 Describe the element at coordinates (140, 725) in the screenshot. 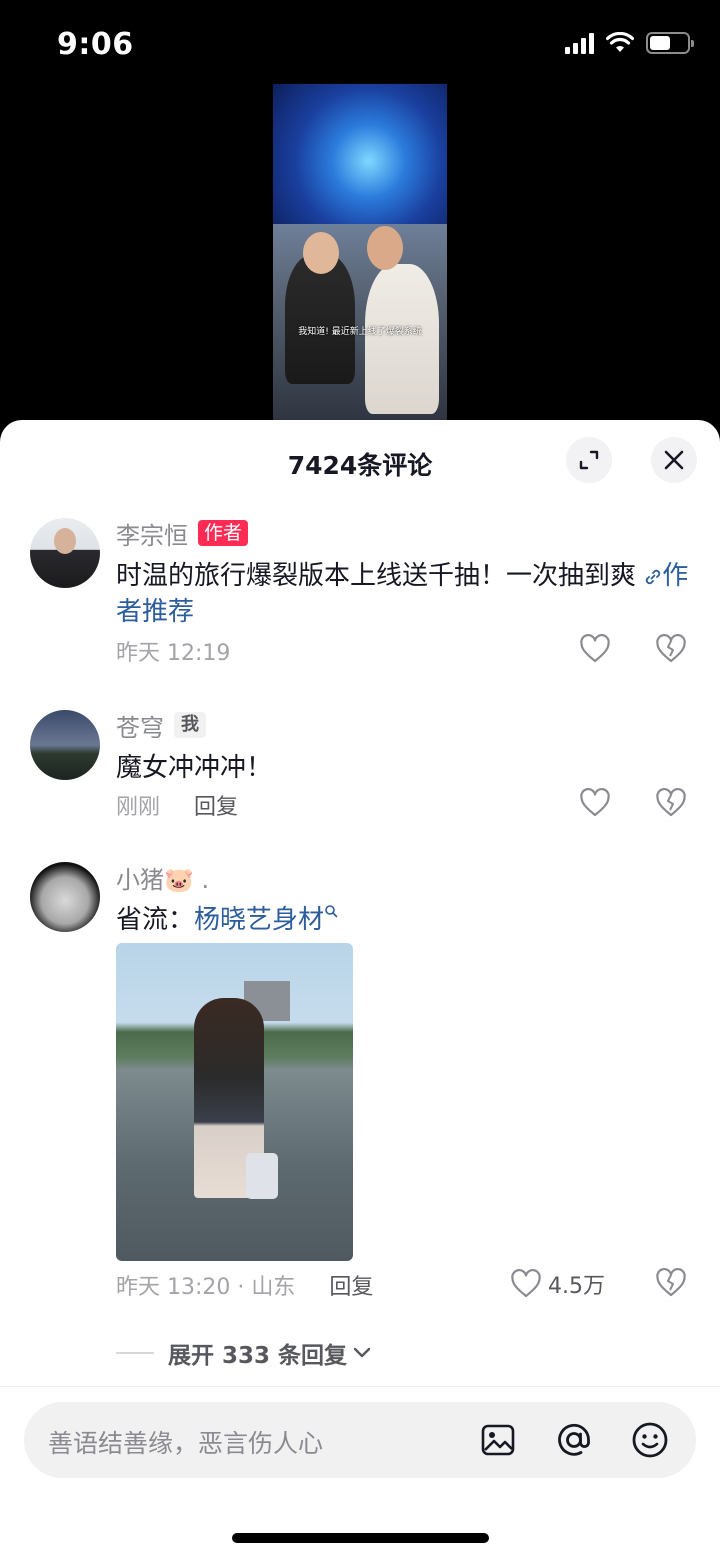

I see `comment-author: 苍穹` at that location.